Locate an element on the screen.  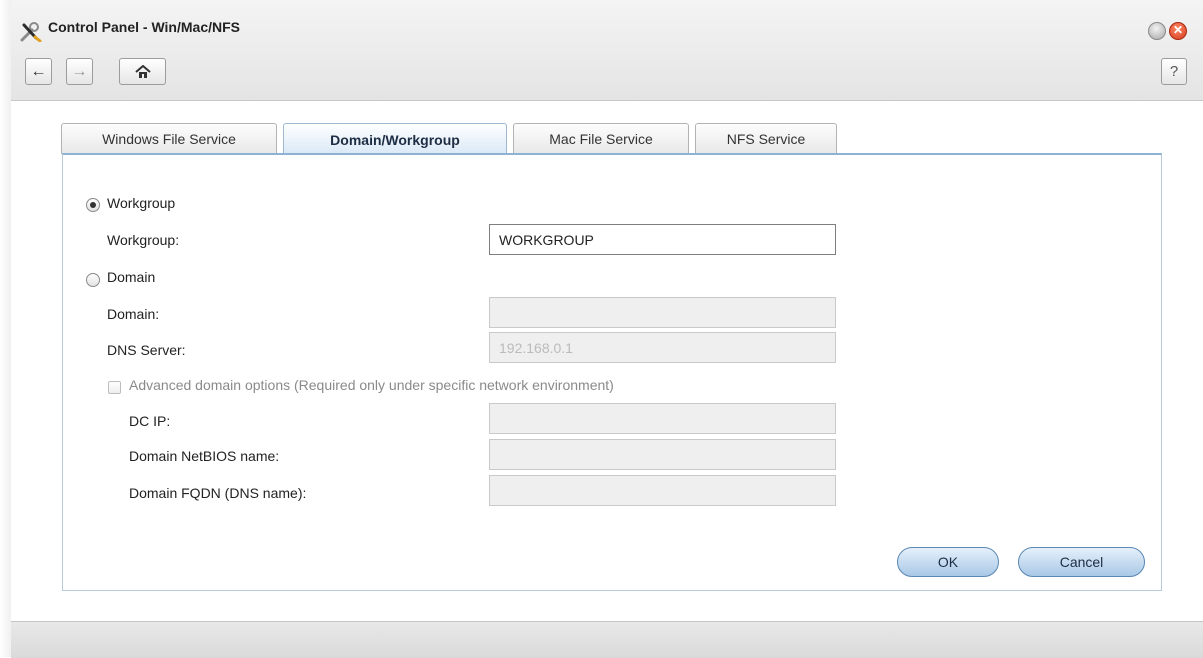
close-icon: ✕ is located at coordinates (1178, 30).